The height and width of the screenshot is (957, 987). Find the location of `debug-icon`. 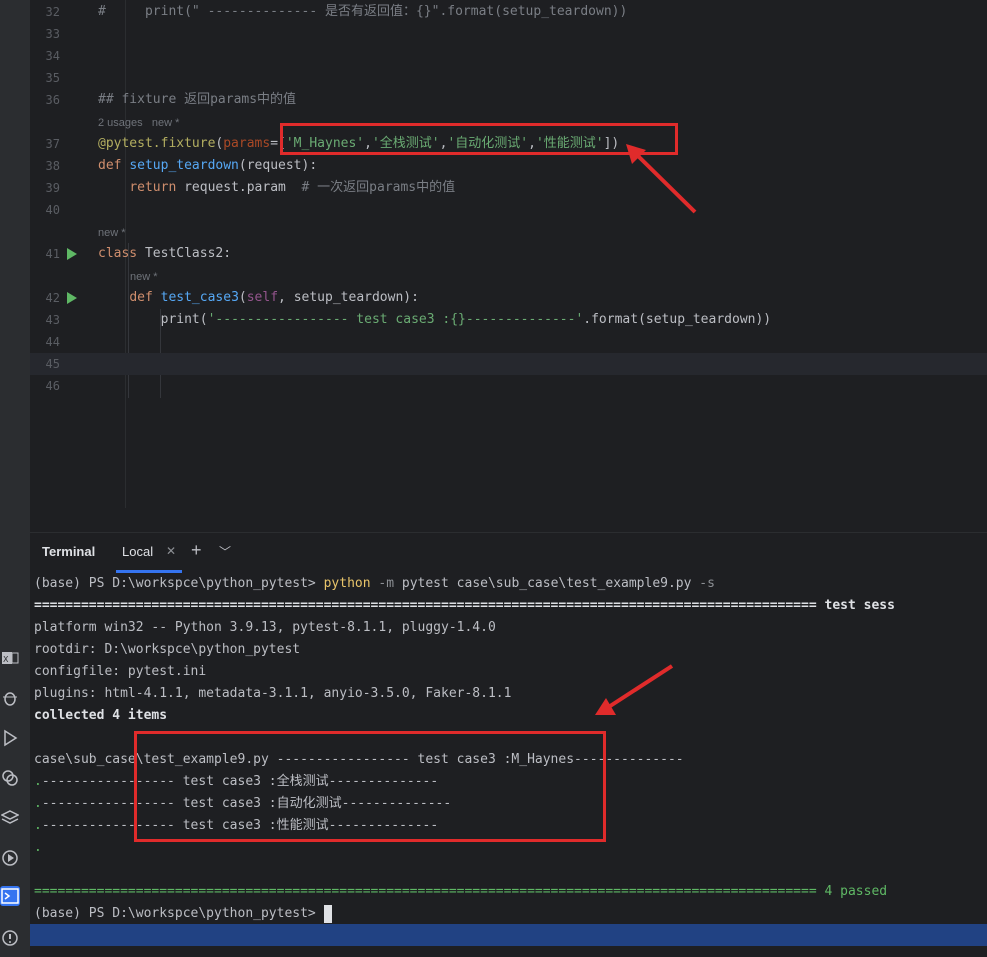

debug-icon is located at coordinates (10, 698).